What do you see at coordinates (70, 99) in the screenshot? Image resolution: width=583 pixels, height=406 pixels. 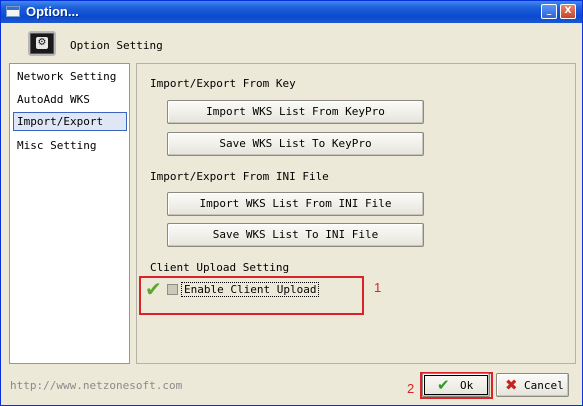 I see `sidebar-item-autoadd-wks: AutoAdd WKS` at bounding box center [70, 99].